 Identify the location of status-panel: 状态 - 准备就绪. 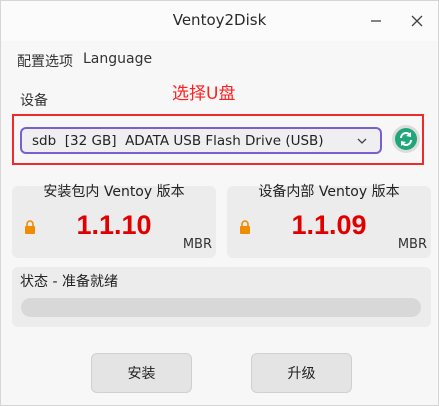
(221, 297).